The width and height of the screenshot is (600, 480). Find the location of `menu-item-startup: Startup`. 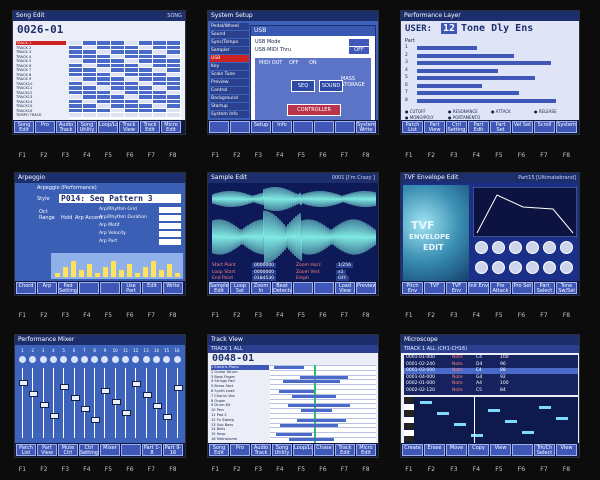

menu-item-startup: Startup is located at coordinates (229, 106).